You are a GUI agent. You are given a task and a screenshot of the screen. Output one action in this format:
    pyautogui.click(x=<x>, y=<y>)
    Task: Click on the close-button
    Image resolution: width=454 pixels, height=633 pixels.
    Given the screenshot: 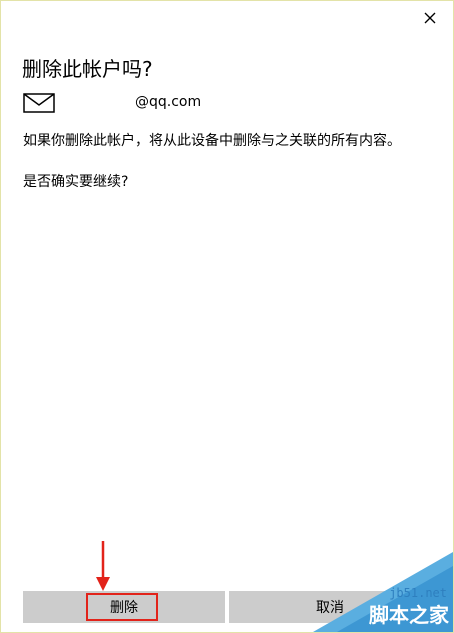 What is the action you would take?
    pyautogui.click(x=430, y=18)
    